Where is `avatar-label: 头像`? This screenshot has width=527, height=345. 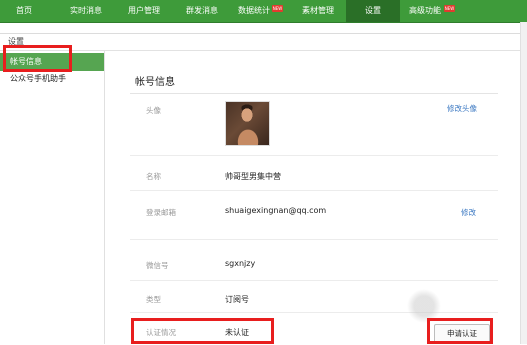 avatar-label: 头像 is located at coordinates (153, 110).